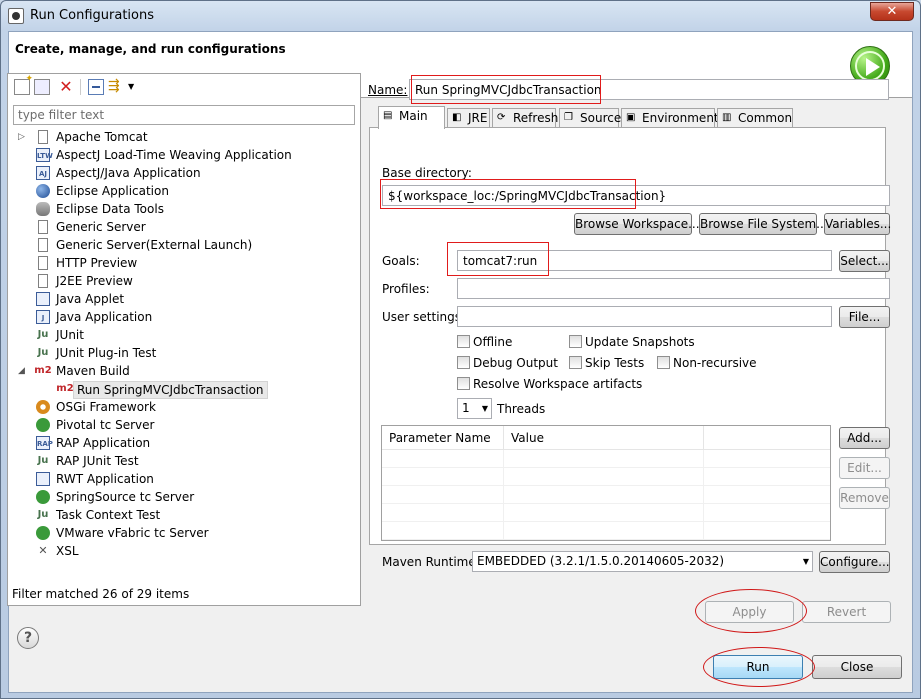 This screenshot has width=921, height=699. I want to click on tree-item: RWT Application, so click(184, 479).